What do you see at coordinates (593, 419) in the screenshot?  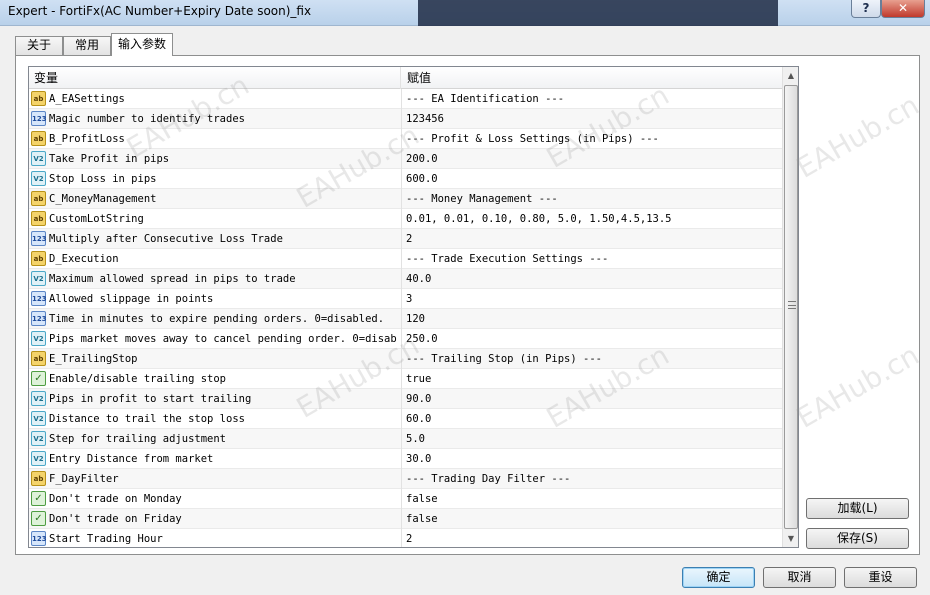 I see `parameter-value: 60.0` at bounding box center [593, 419].